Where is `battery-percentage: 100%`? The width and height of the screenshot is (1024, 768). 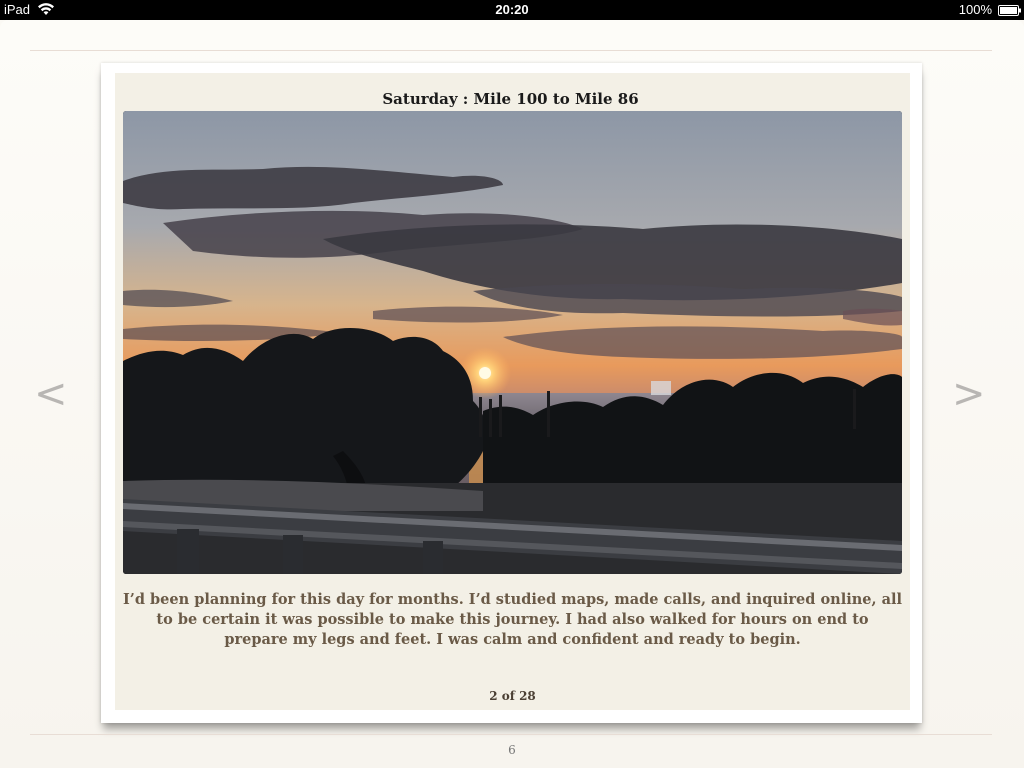
battery-percentage: 100% is located at coordinates (975, 9).